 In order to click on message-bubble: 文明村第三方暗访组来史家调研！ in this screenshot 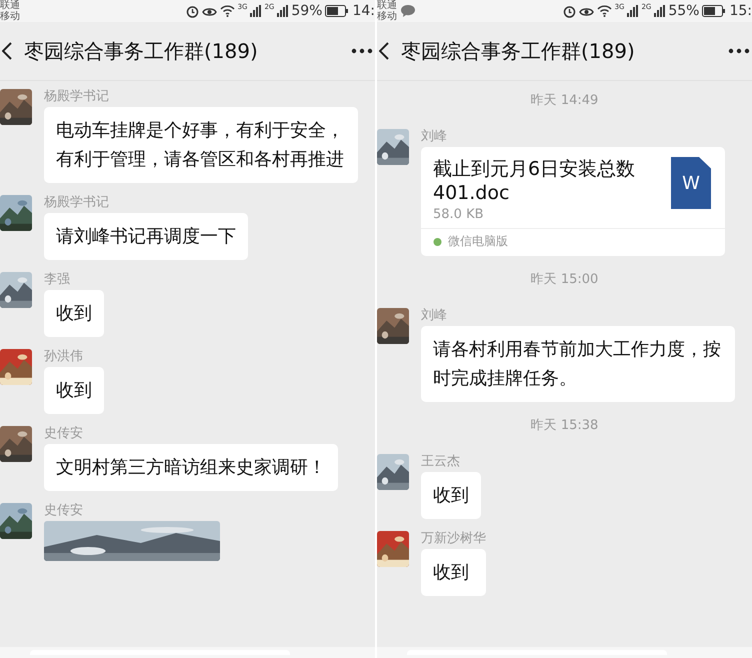, I will do `click(191, 467)`.